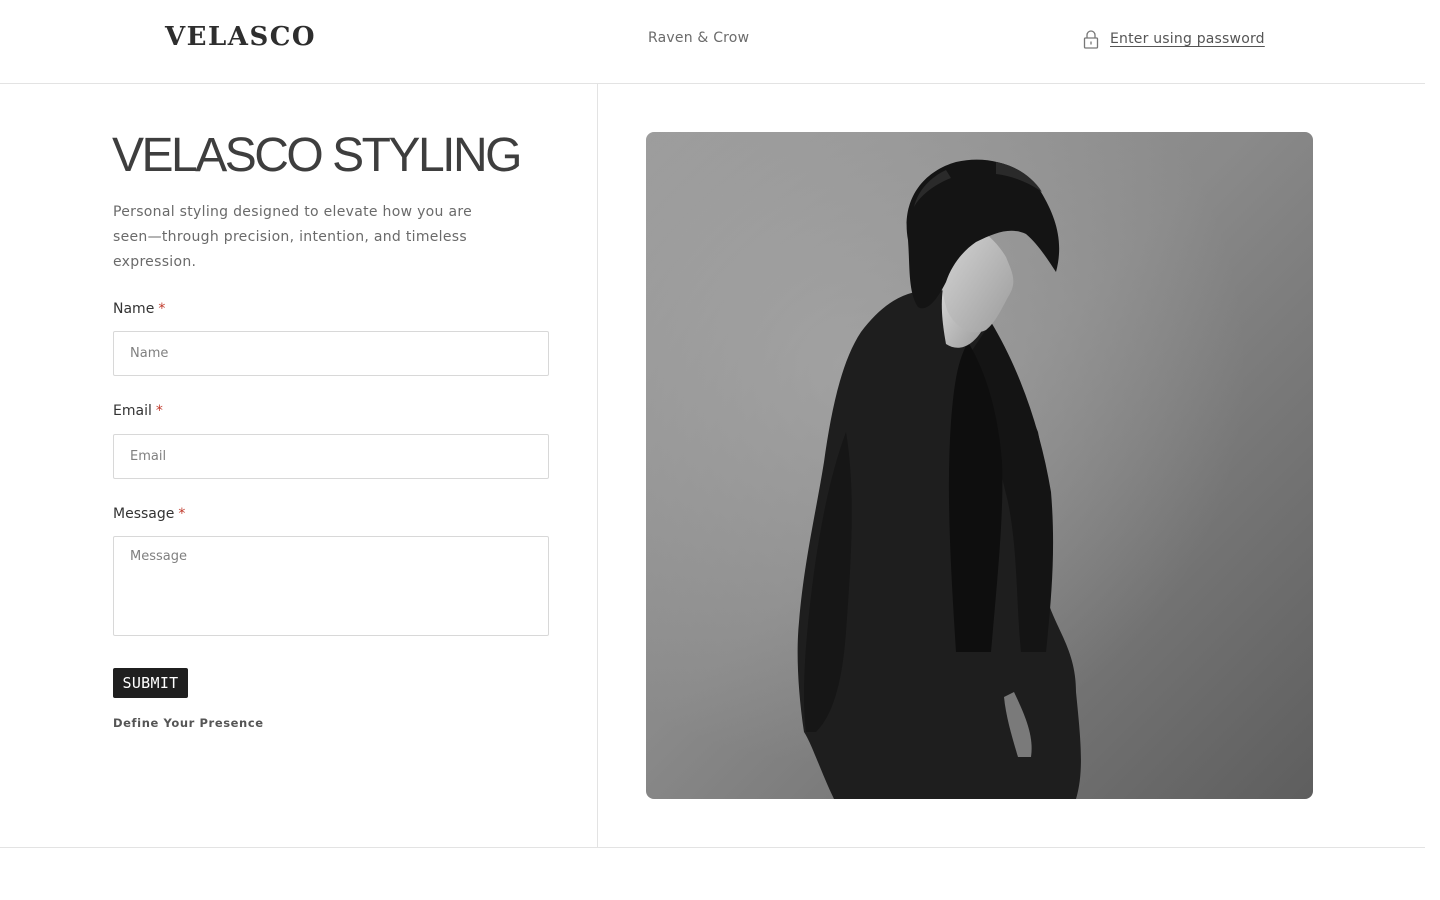  What do you see at coordinates (188, 723) in the screenshot?
I see `form-tagline: Define Your Presence` at bounding box center [188, 723].